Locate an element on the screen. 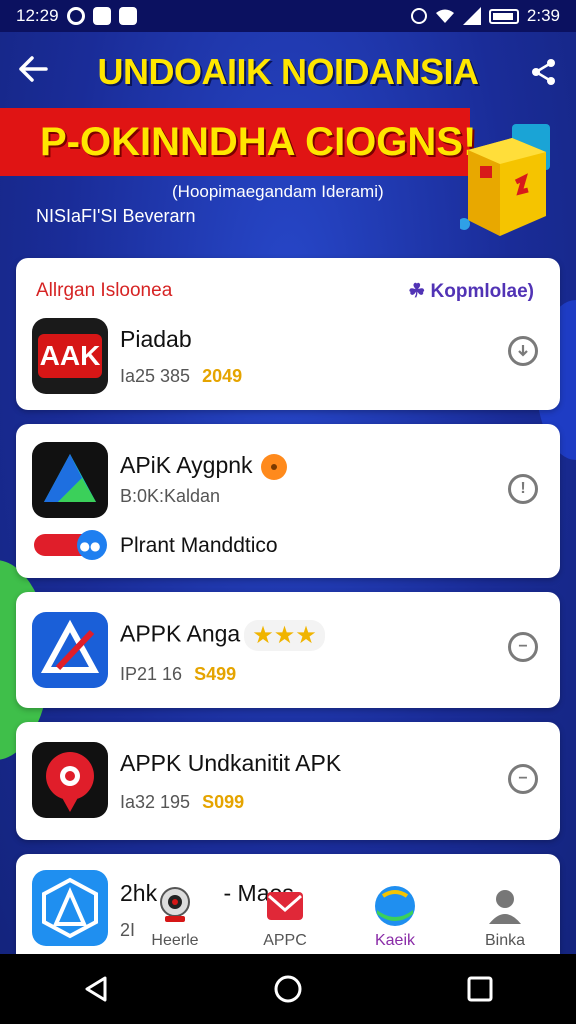  recents-square-icon is located at coordinates (480, 989).